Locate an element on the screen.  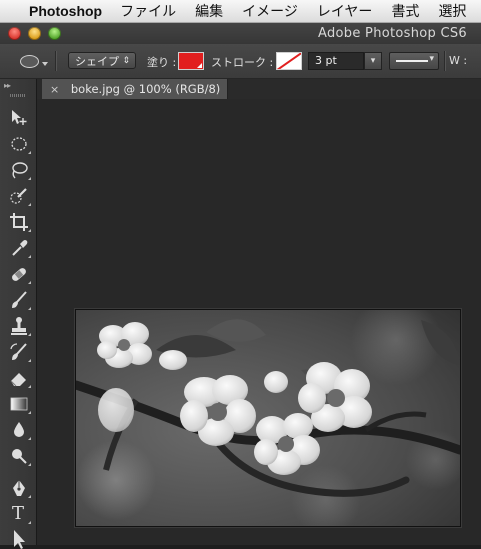
stroke-type-select: ▾ is located at coordinates (414, 61).